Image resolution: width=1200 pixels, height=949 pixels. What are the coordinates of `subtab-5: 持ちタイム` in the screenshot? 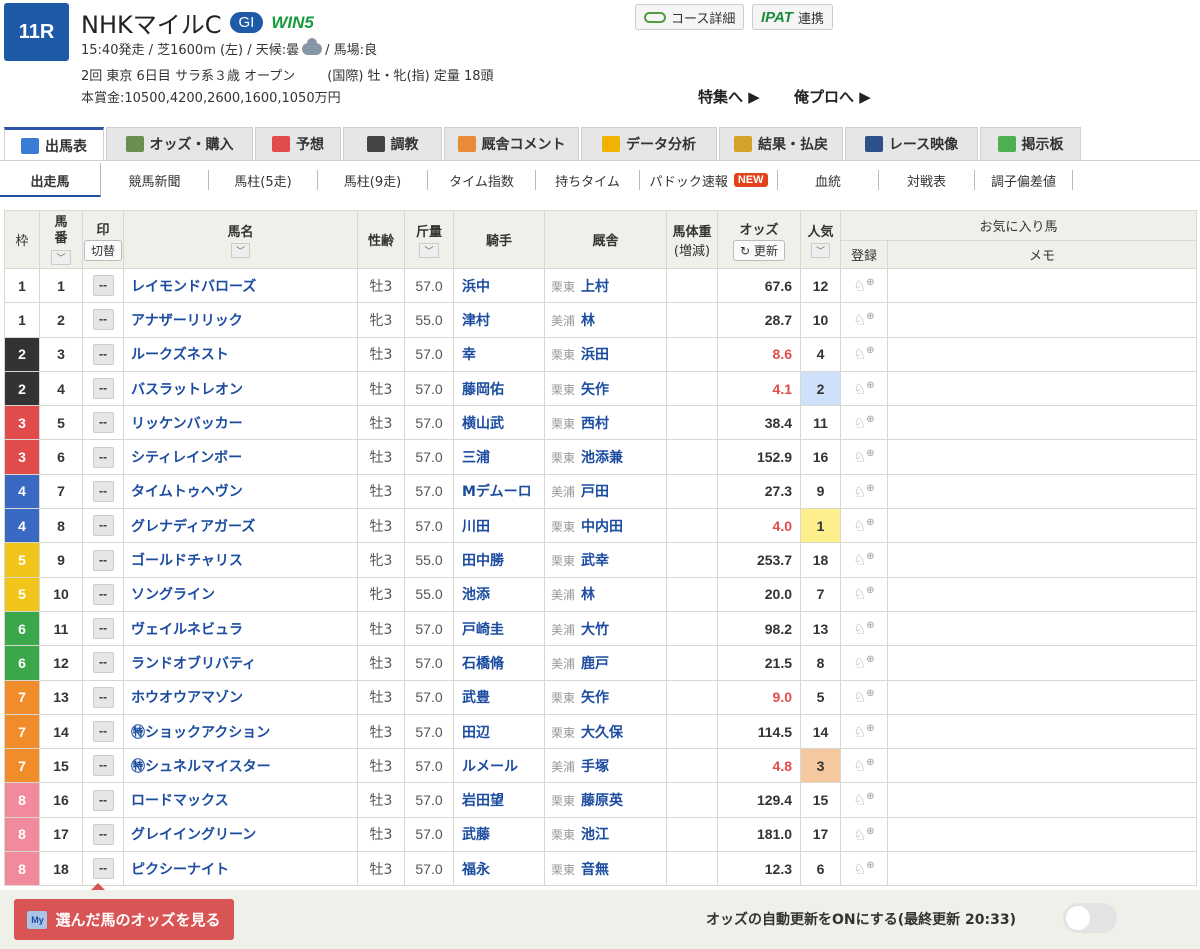 It's located at (588, 180).